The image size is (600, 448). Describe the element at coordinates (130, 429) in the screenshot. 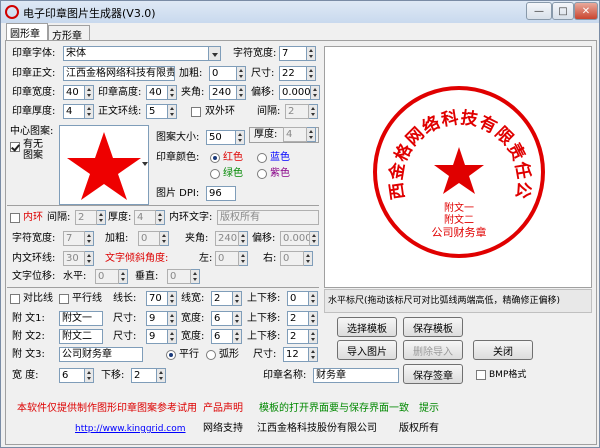

I see `website-link: http://www.kinggrid.com` at that location.